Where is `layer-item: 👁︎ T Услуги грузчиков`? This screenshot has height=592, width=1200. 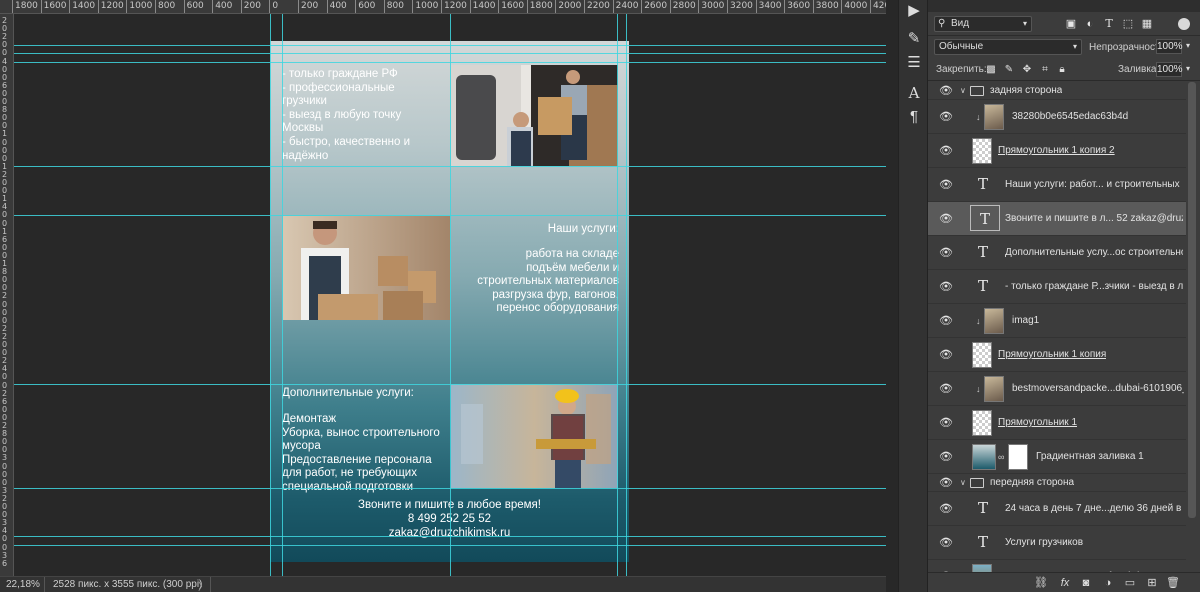 layer-item: 👁︎ T Услуги грузчиков is located at coordinates (1057, 543).